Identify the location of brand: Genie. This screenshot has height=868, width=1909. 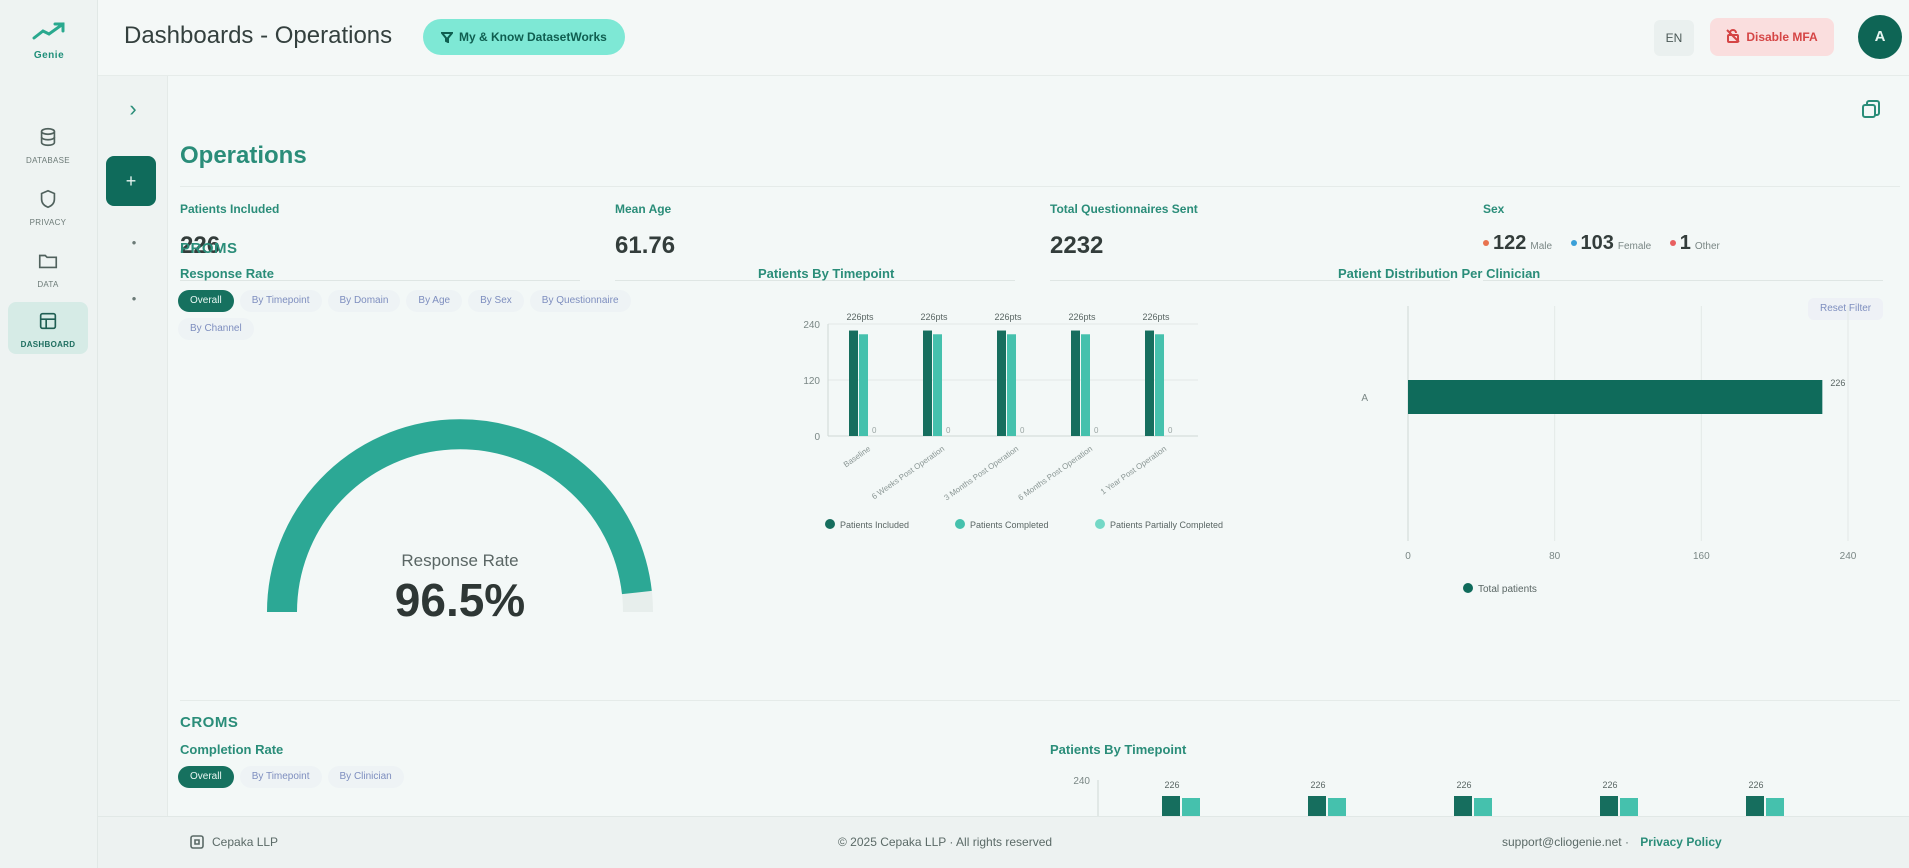
(49, 40).